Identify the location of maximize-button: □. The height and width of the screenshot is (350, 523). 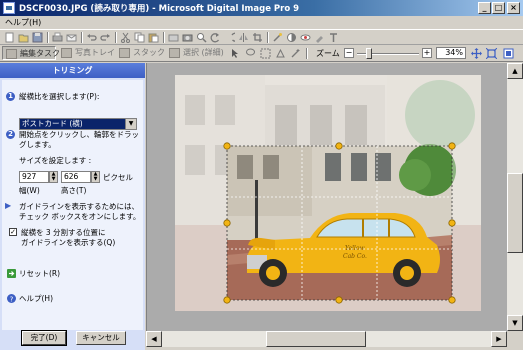
(498, 8).